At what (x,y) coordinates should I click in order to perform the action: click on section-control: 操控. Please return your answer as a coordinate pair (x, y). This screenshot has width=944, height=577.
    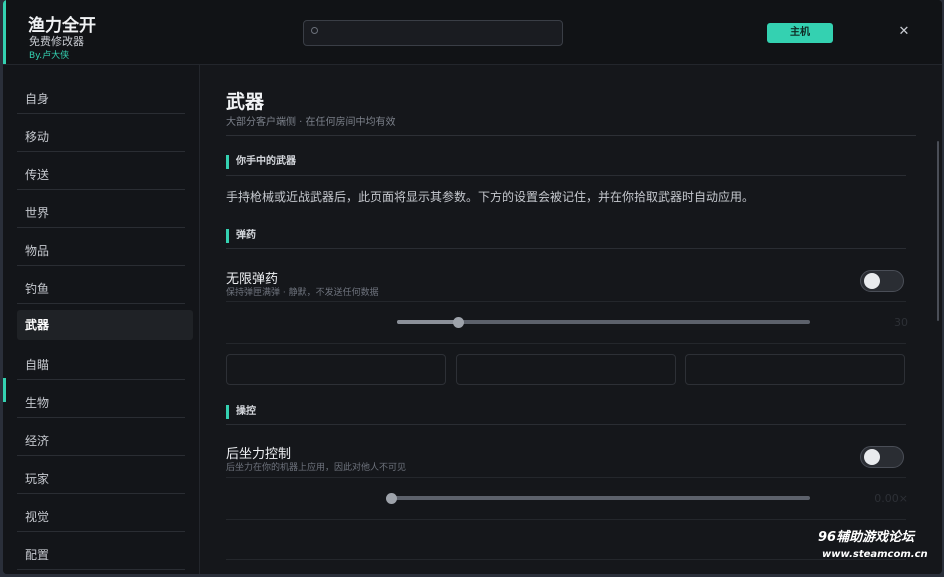
    Looking at the image, I should click on (241, 412).